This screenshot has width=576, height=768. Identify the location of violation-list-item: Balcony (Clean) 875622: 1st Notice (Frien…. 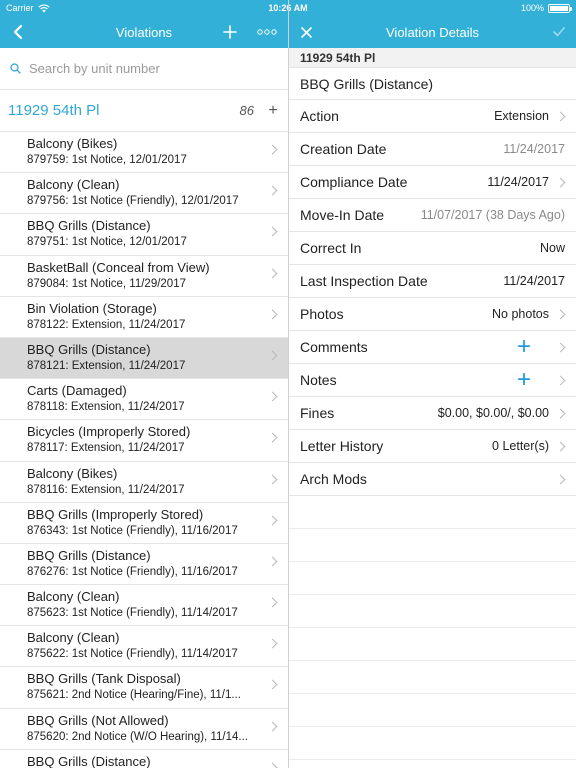
(144, 647).